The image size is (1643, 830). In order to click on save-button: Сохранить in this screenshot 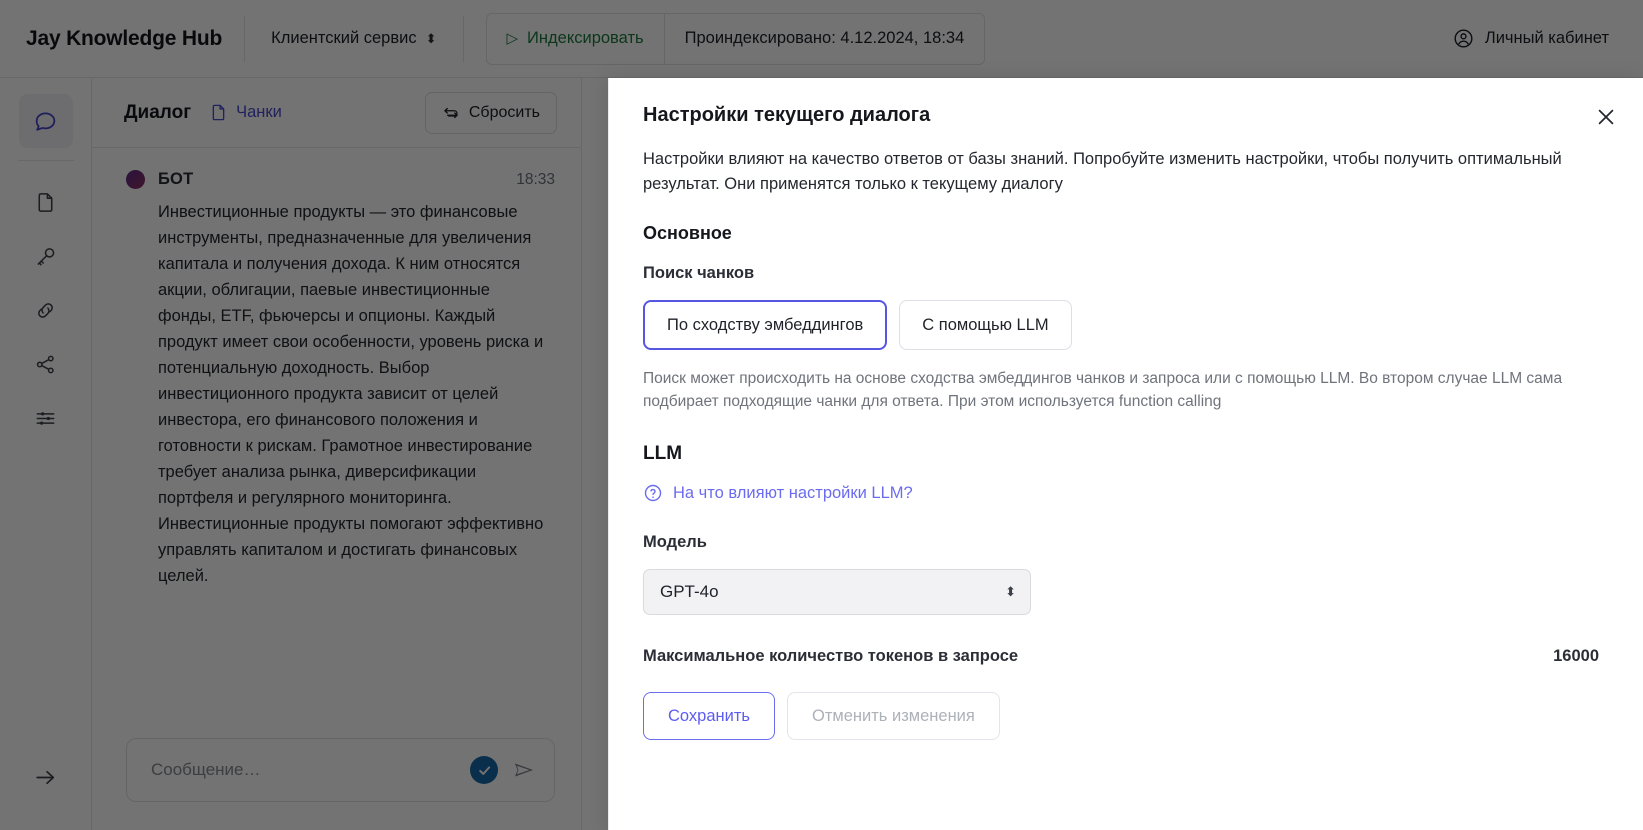, I will do `click(709, 716)`.